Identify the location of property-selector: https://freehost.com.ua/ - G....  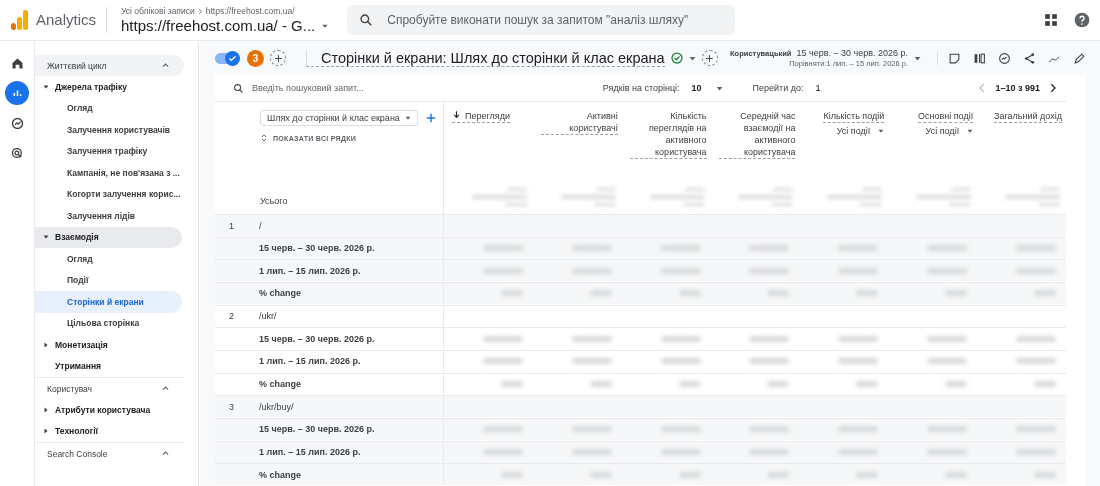
(225, 25).